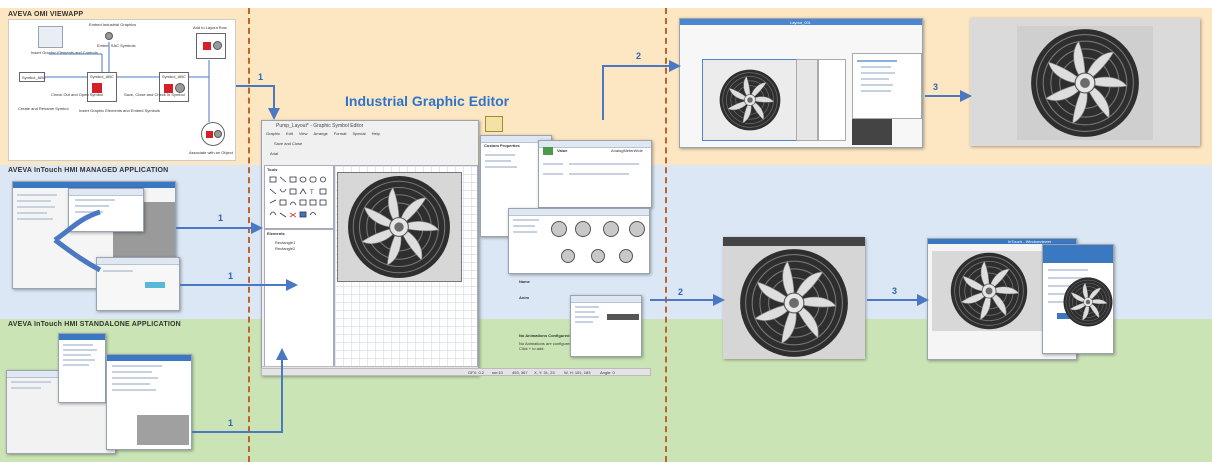 The image size is (1212, 462). What do you see at coordinates (261, 77) in the screenshot?
I see `step-1-omi: 1` at bounding box center [261, 77].